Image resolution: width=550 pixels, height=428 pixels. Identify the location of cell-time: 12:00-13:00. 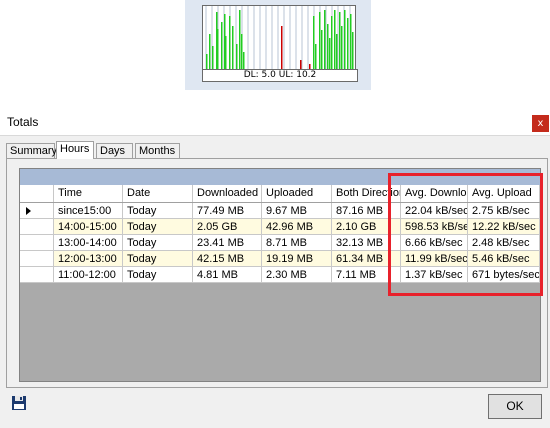
(88, 259).